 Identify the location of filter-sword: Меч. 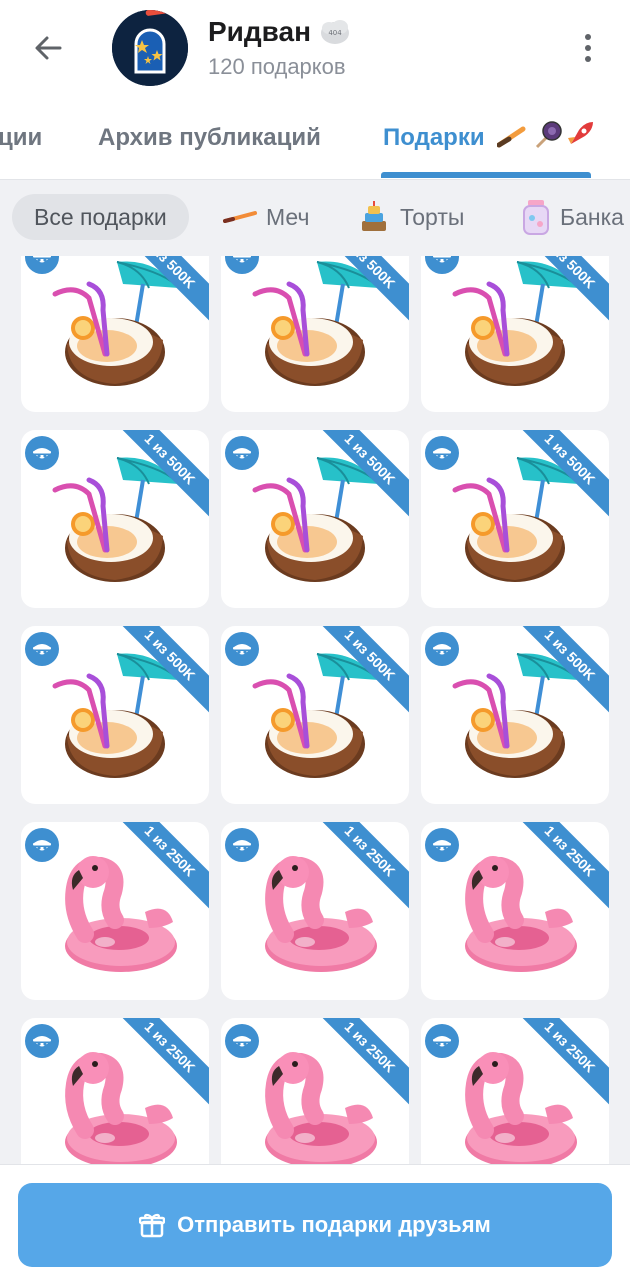
(265, 217).